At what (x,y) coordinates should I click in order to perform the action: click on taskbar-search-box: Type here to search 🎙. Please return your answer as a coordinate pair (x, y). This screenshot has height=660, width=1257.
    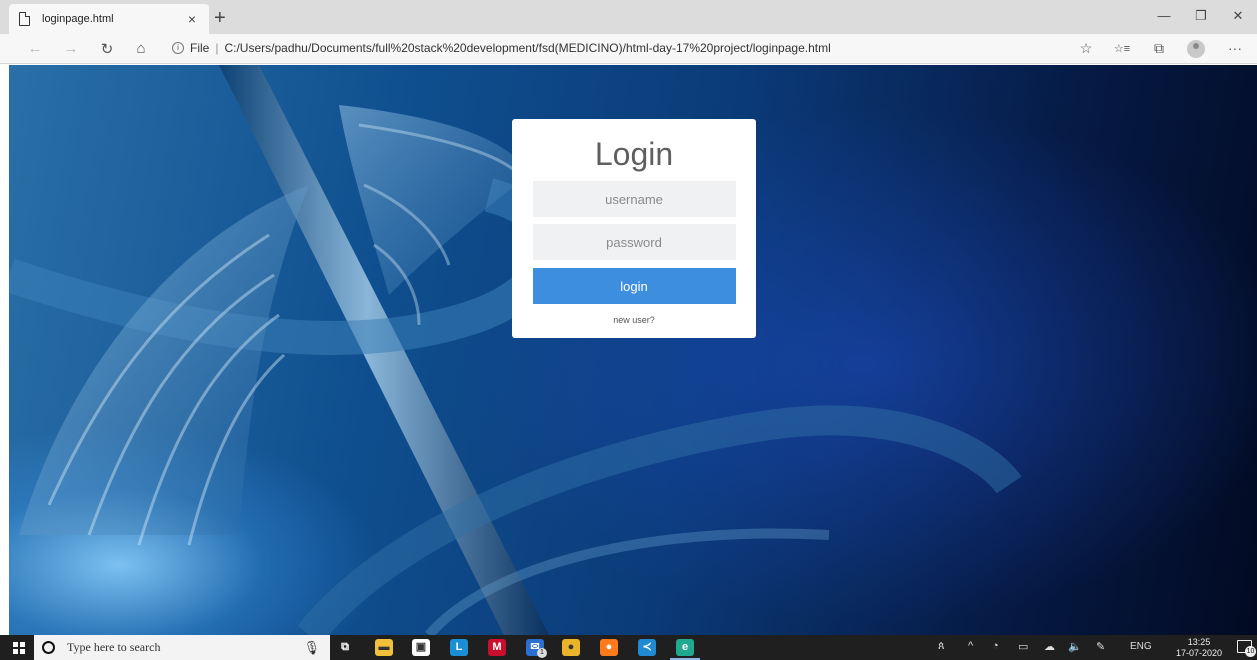
    Looking at the image, I should click on (182, 647).